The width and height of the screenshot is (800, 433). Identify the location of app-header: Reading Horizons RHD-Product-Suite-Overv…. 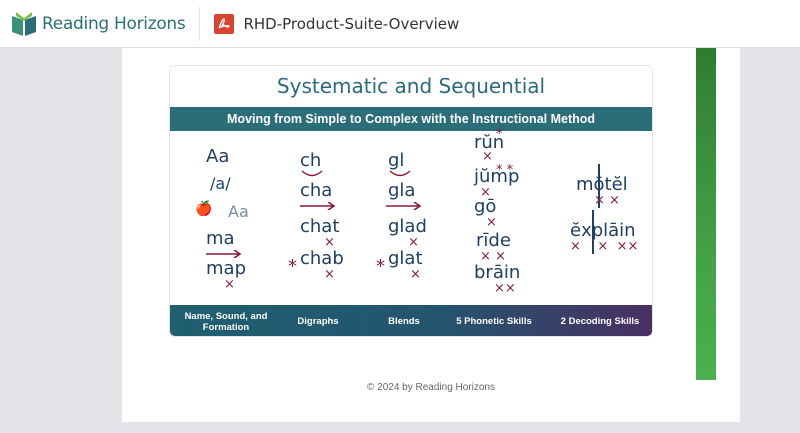
(400, 24).